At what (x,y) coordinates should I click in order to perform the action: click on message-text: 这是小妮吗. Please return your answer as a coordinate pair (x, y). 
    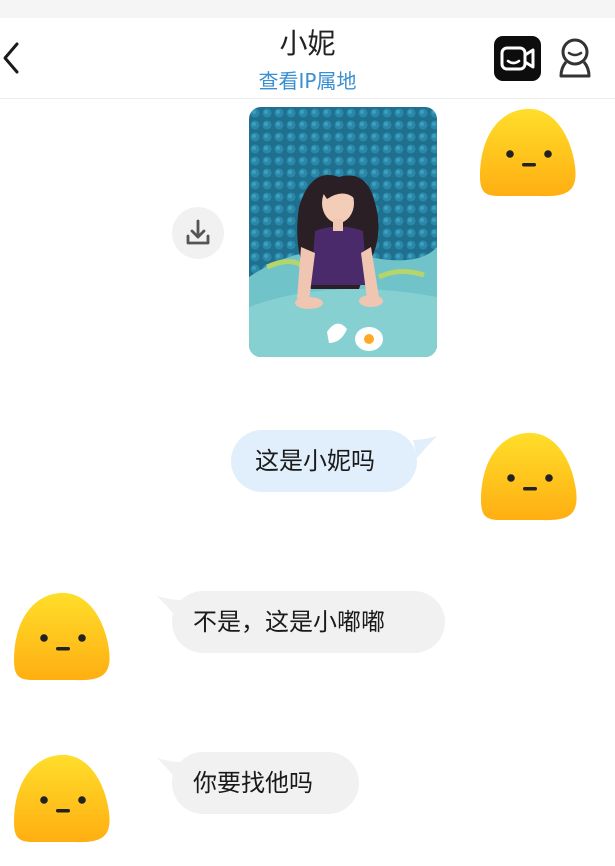
    Looking at the image, I should click on (315, 461).